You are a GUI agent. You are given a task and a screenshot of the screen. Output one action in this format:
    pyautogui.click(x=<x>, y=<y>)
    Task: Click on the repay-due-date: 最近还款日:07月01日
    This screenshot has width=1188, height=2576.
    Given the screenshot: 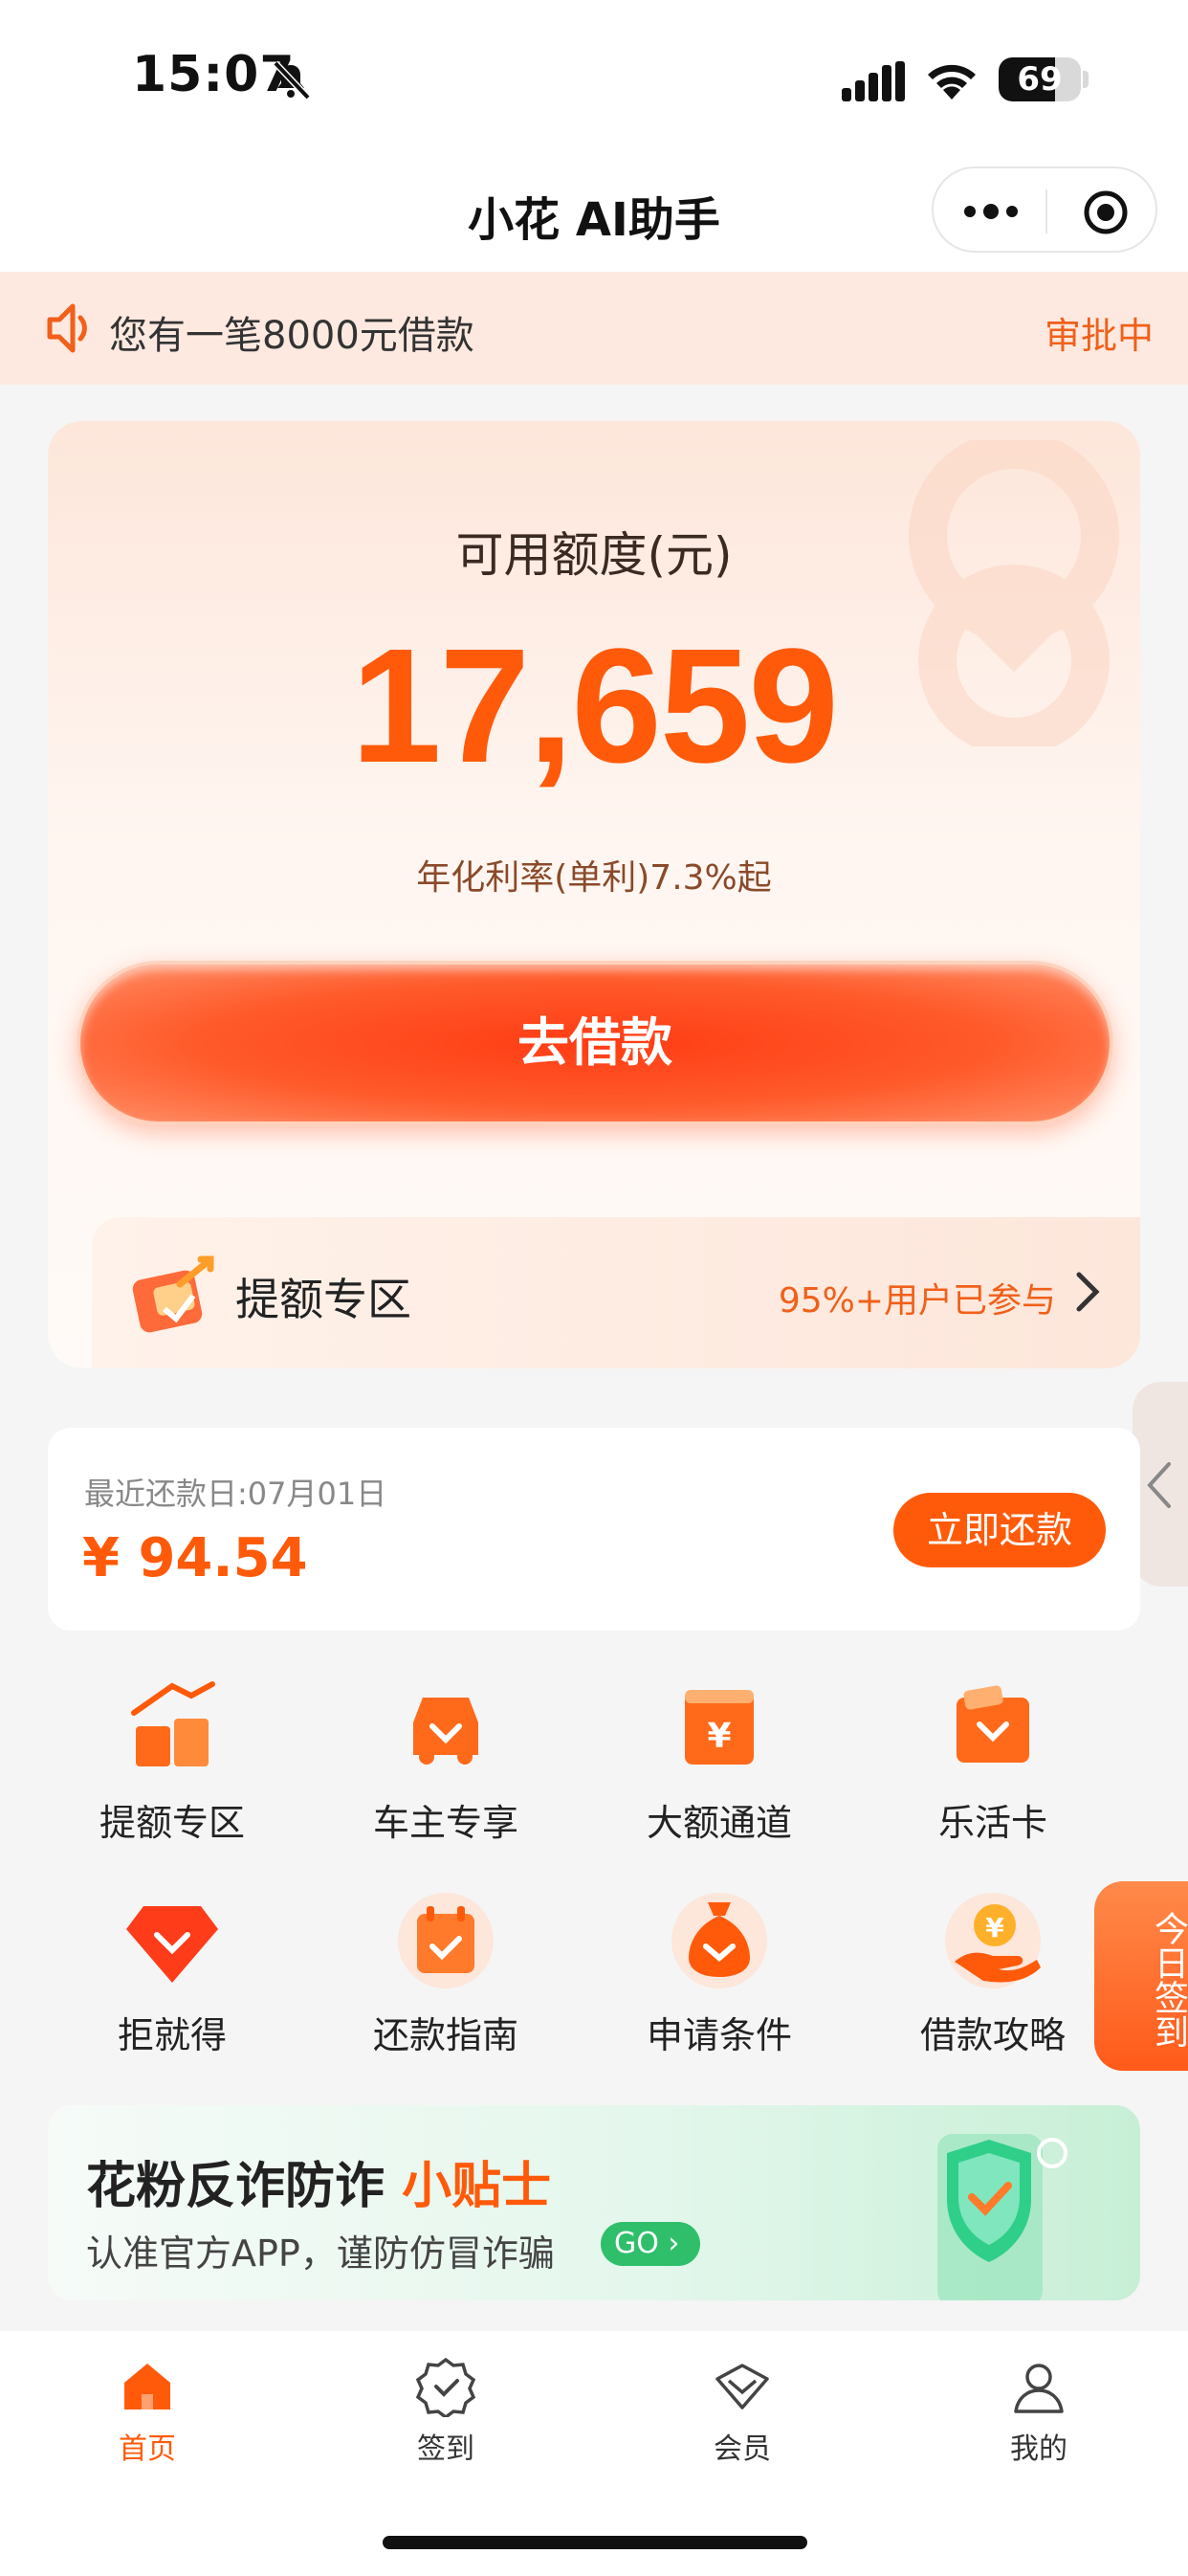 What is the action you would take?
    pyautogui.click(x=235, y=1494)
    